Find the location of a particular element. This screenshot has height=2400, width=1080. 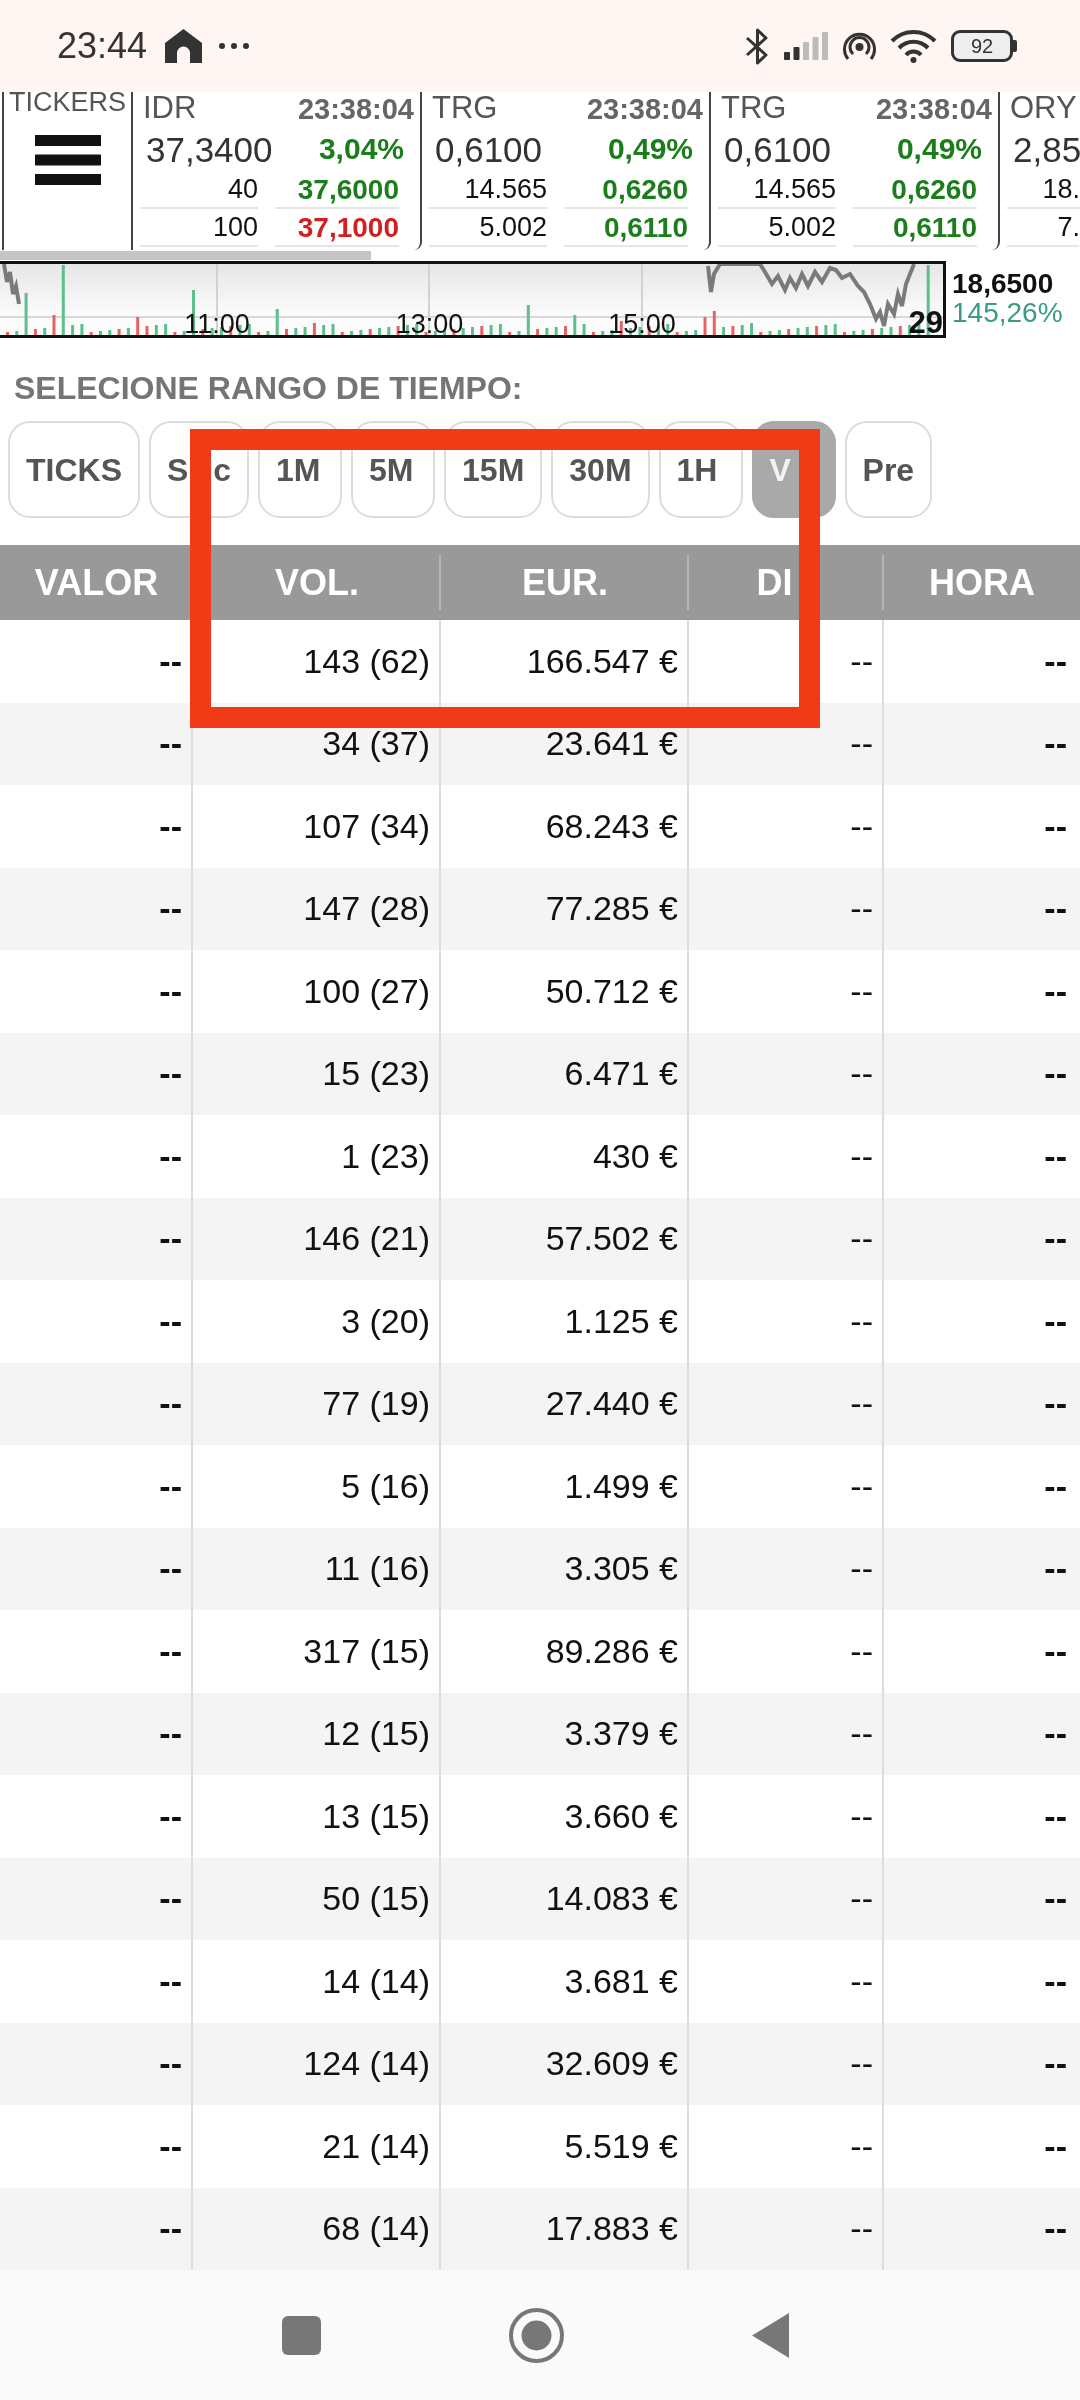

table-cell: 50 (15) is located at coordinates (317, 1898).